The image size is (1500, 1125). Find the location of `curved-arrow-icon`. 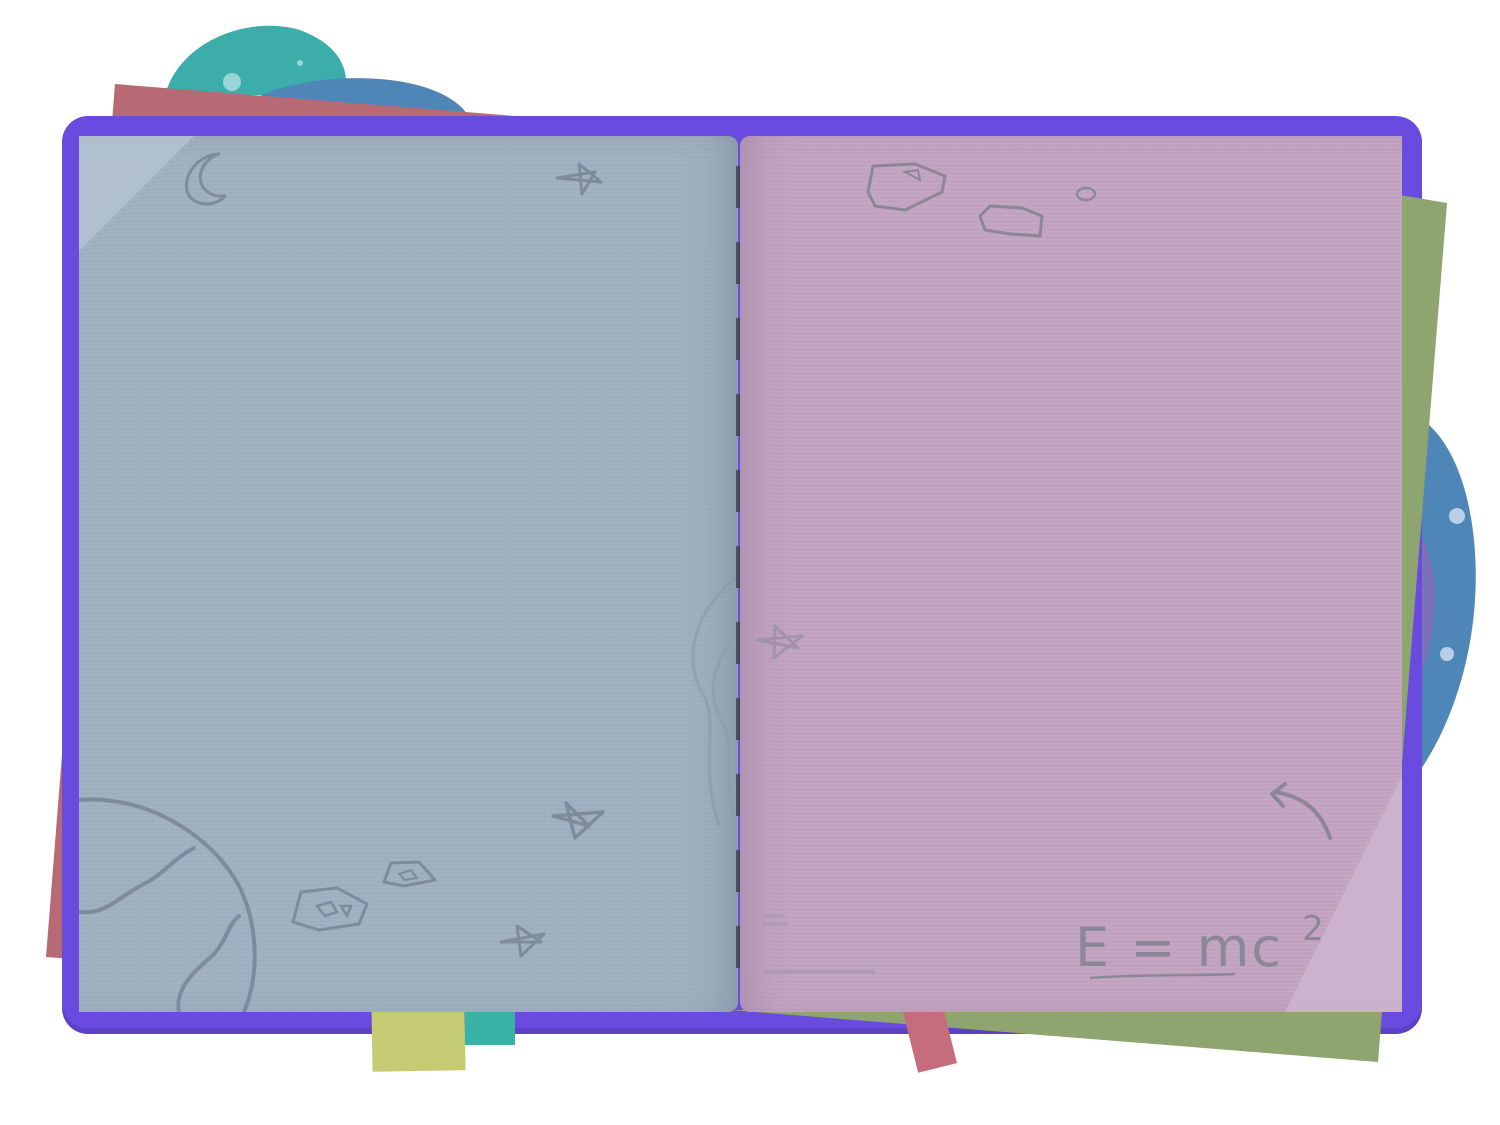

curved-arrow-icon is located at coordinates (1301, 811).